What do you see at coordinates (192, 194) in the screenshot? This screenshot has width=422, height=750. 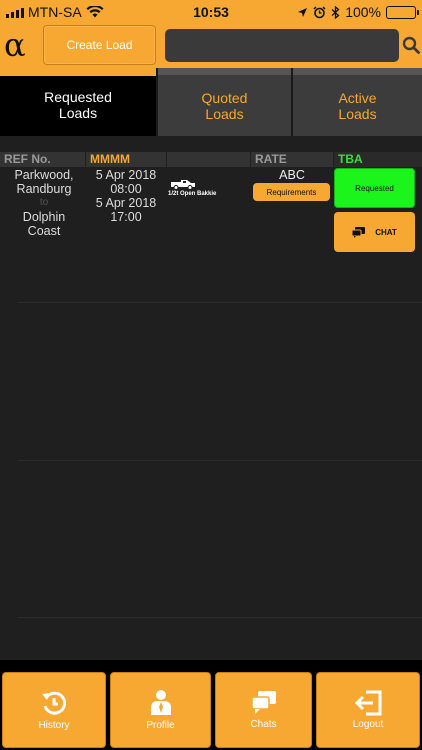 I see `vehicle-label: 1/2t Open Bakkie` at bounding box center [192, 194].